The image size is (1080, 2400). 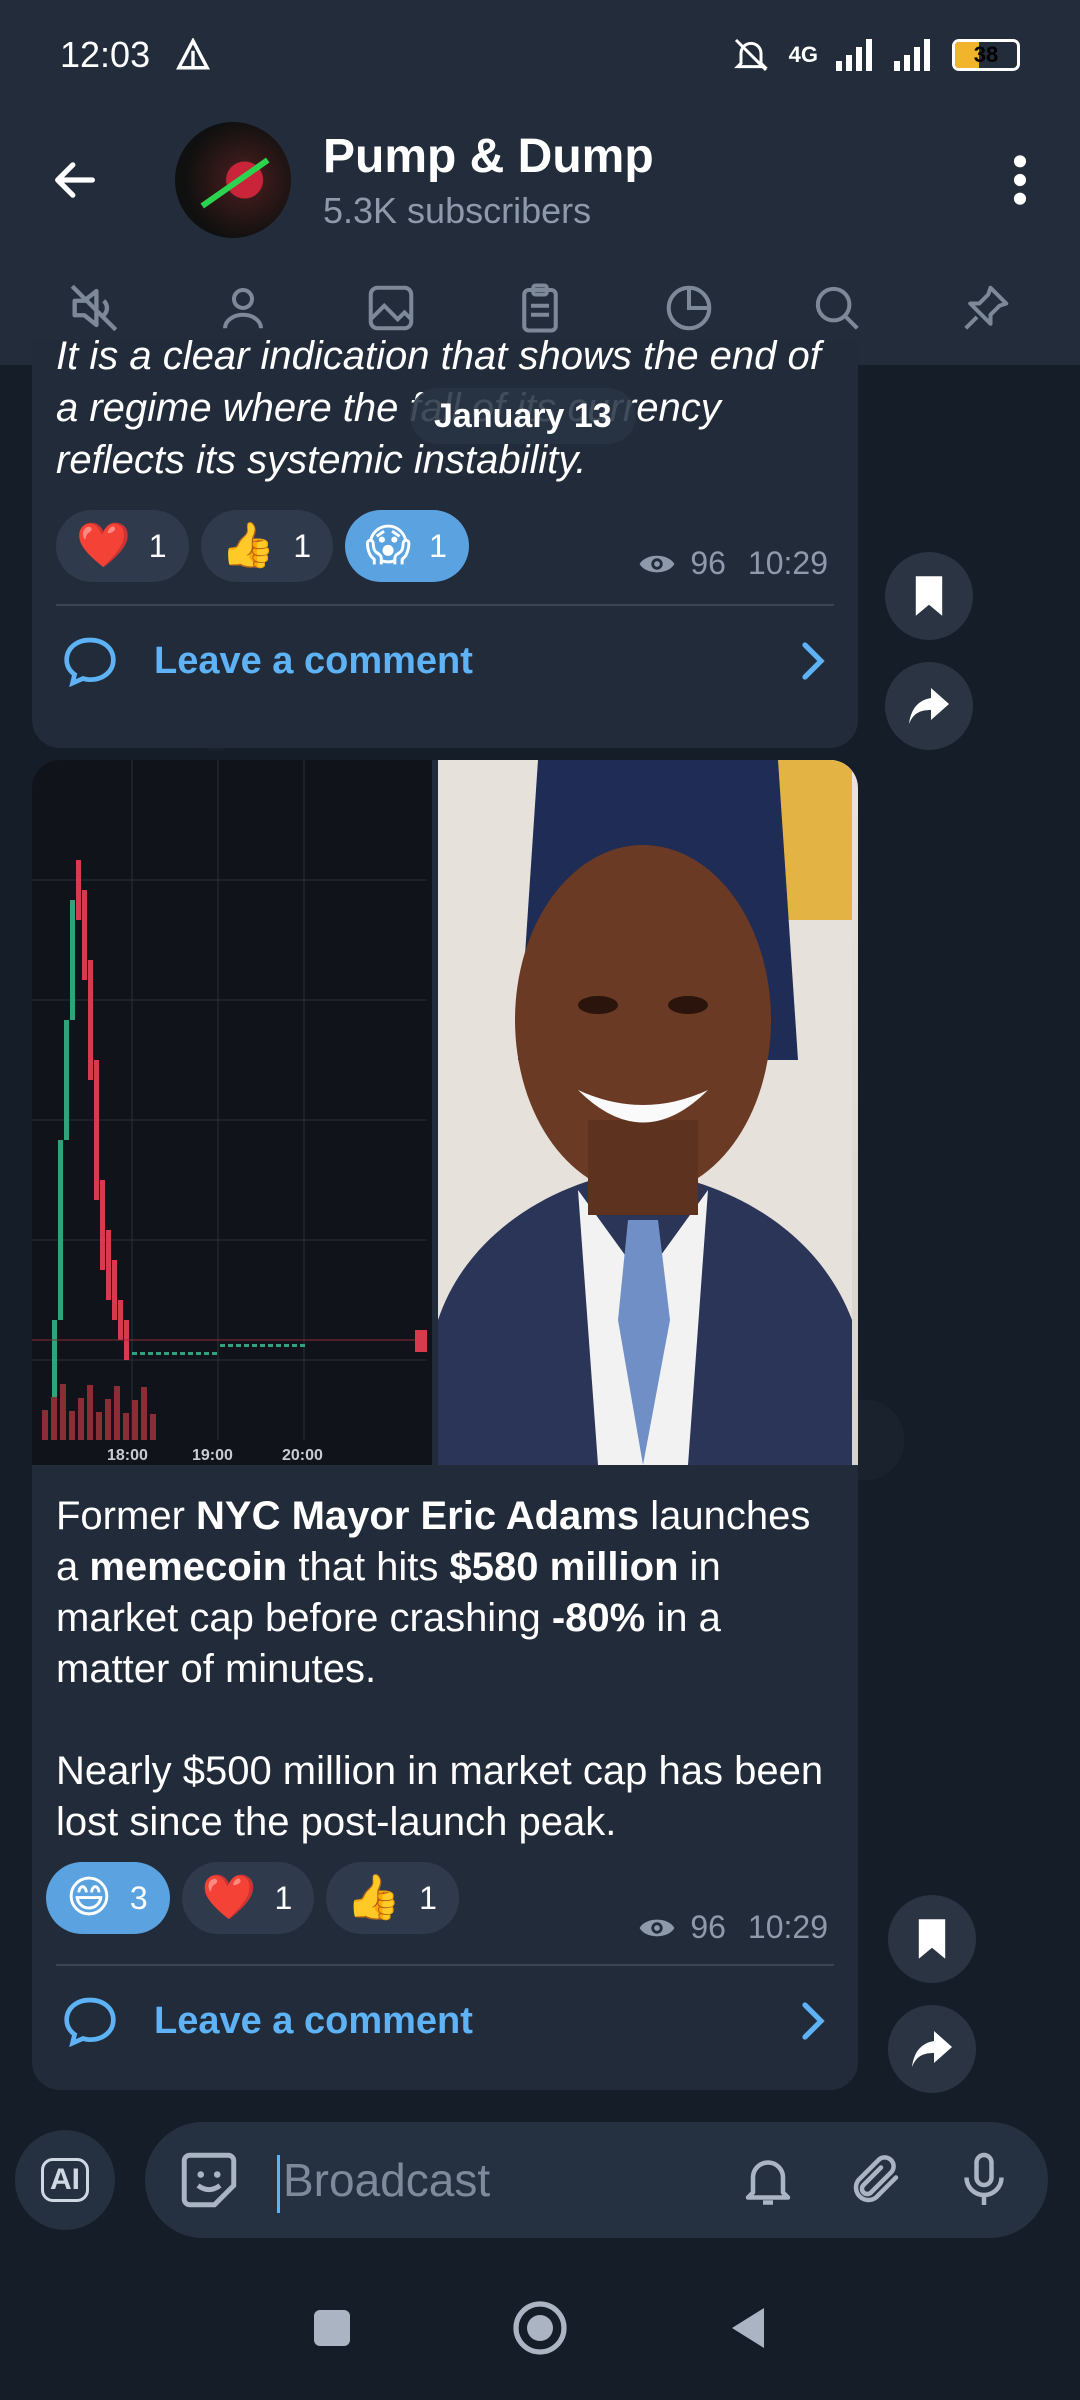 I want to click on attach-button, so click(x=876, y=2180).